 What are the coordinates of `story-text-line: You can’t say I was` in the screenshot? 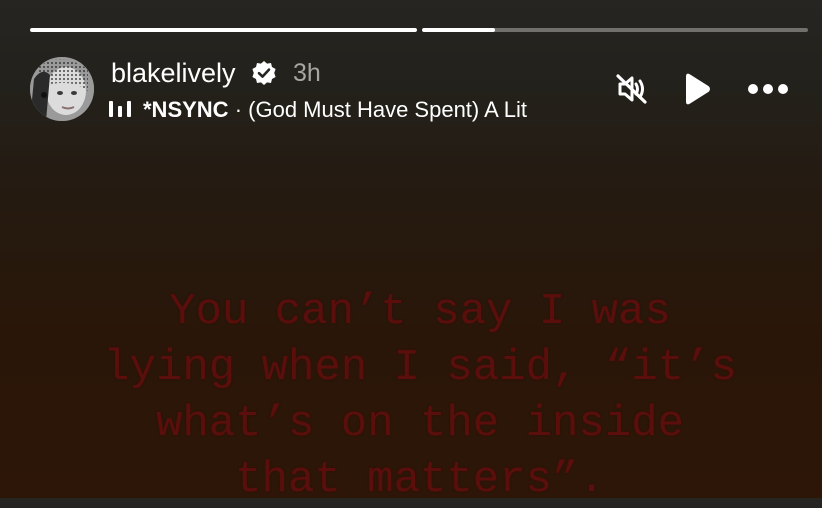 It's located at (420, 312).